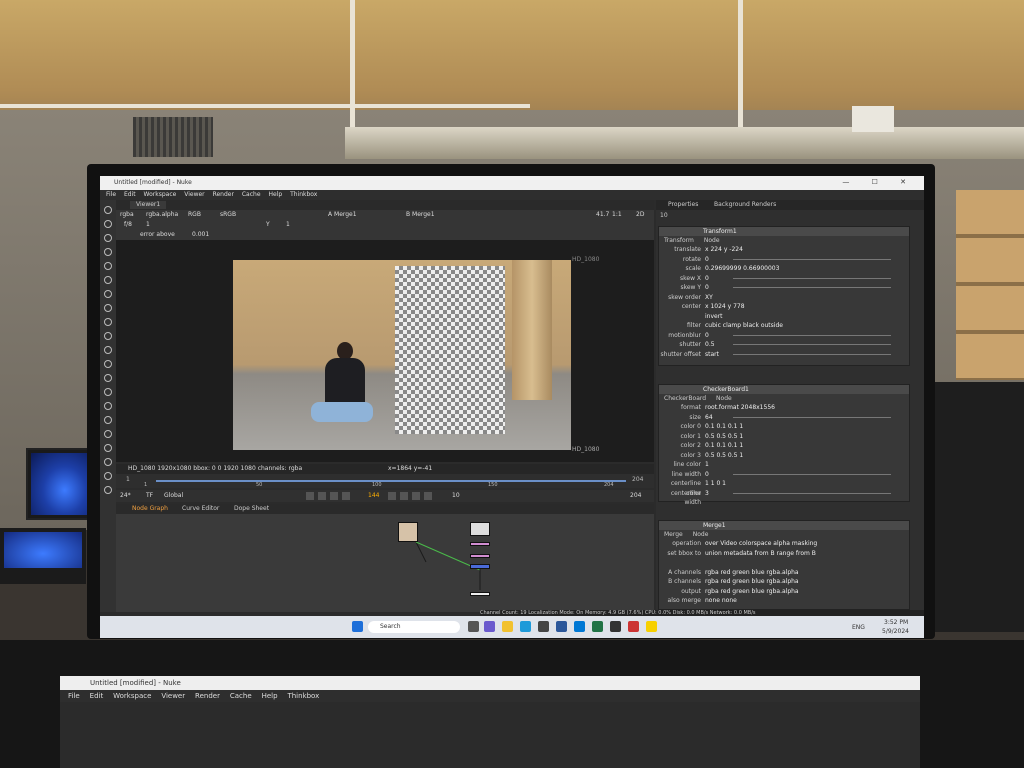 This screenshot has width=1024, height=768. What do you see at coordinates (615, 626) in the screenshot?
I see `nuke-icon` at bounding box center [615, 626].